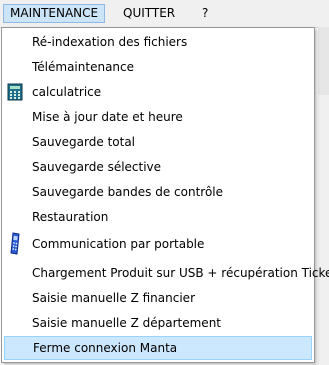 This screenshot has height=365, width=329. What do you see at coordinates (110, 42) in the screenshot?
I see `menu-item-label: Ré-indexation des fichiers` at bounding box center [110, 42].